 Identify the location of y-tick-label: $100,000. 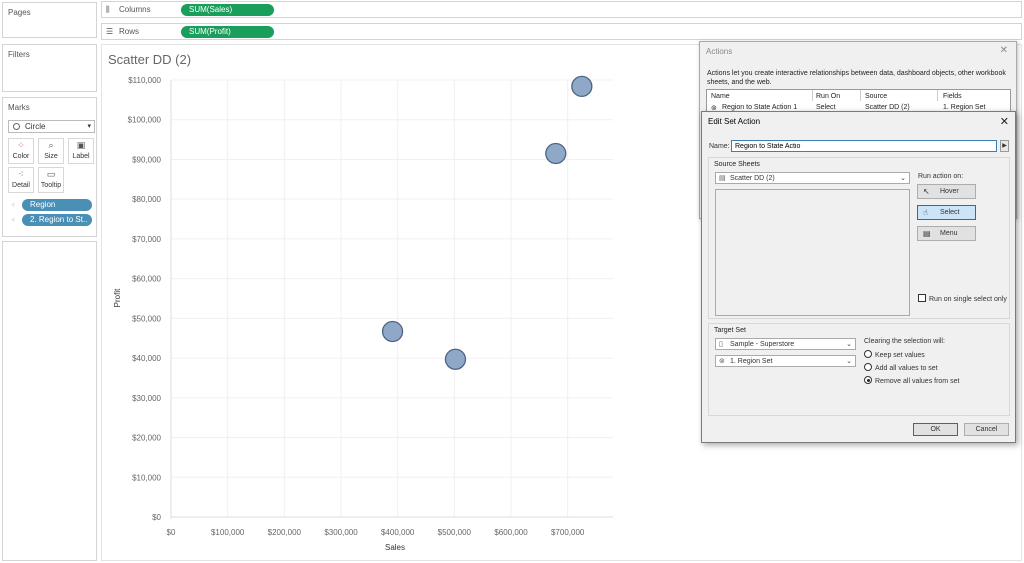
(145, 120).